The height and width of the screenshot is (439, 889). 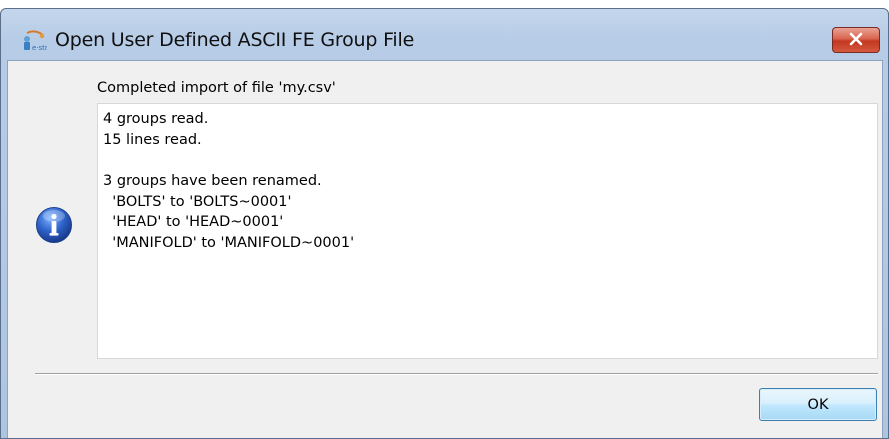 I want to click on app-logo-icon: e·str, so click(x=34, y=41).